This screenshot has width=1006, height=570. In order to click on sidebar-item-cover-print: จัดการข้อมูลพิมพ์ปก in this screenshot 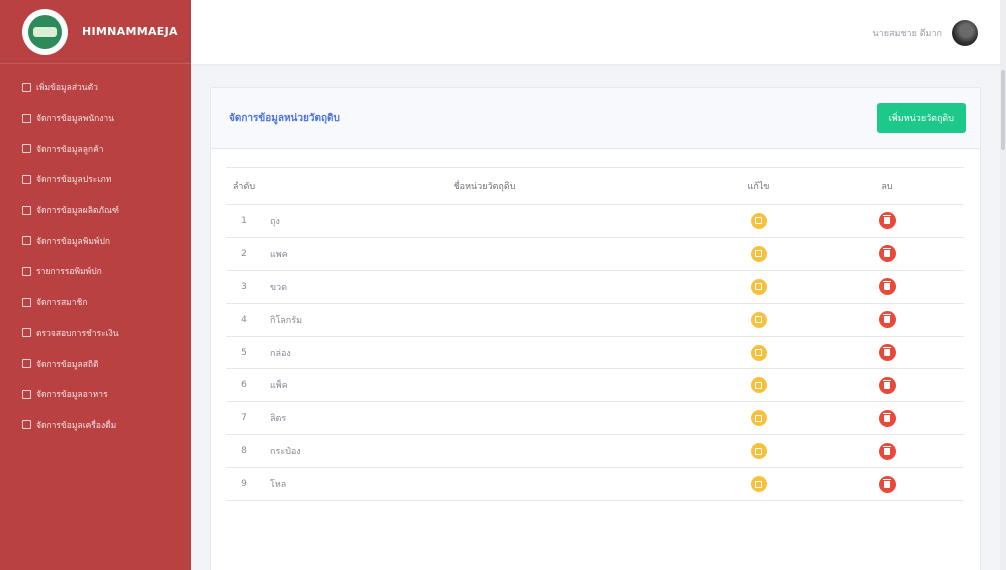, I will do `click(95, 240)`.